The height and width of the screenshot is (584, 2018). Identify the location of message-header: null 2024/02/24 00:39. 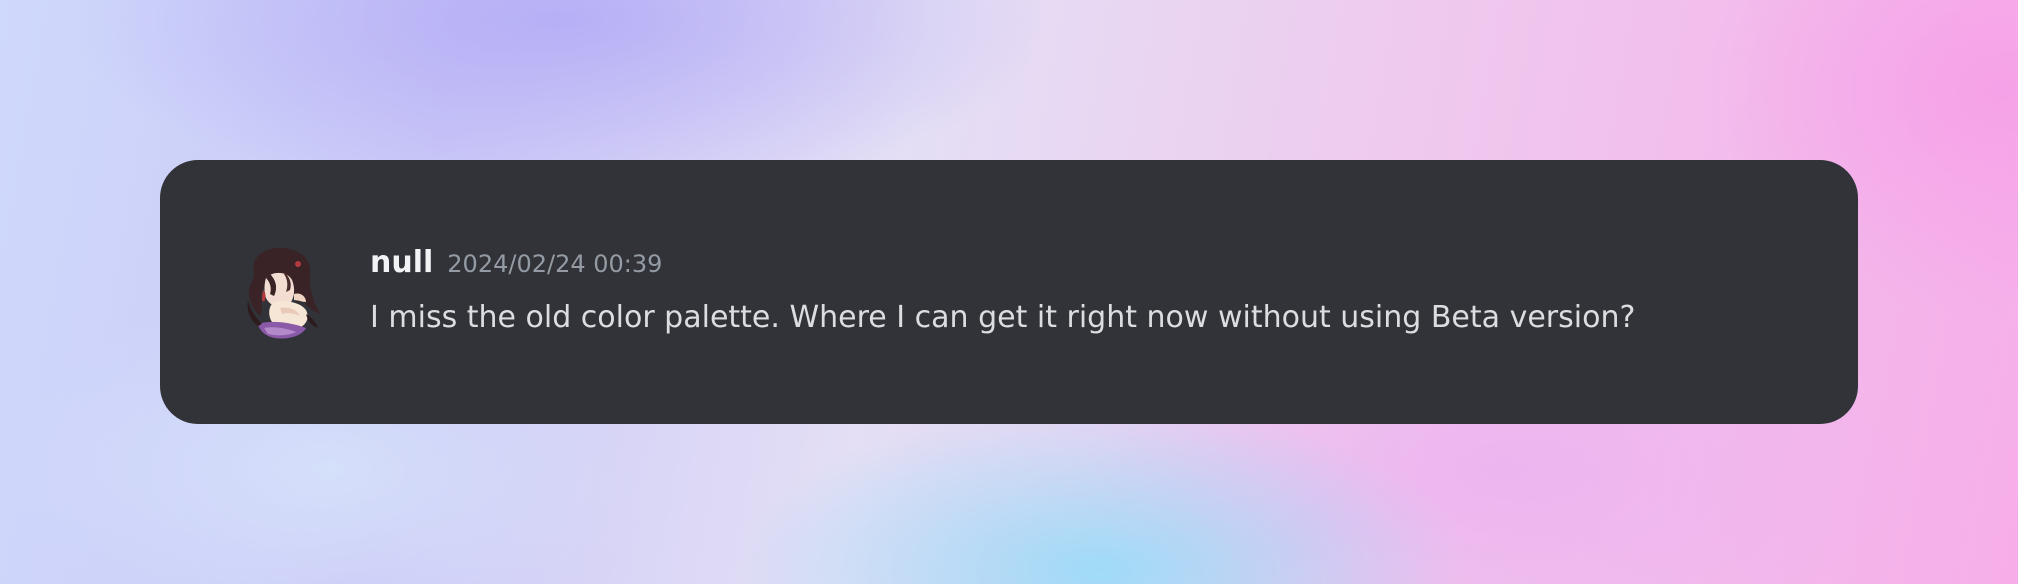
(516, 263).